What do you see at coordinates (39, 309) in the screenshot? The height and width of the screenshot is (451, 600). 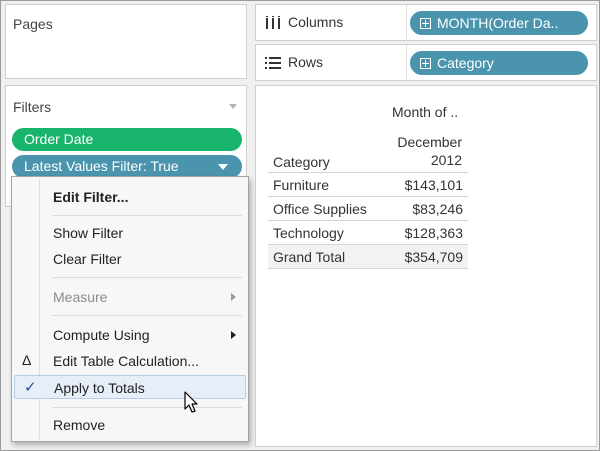 I see `menu-icon-gutter` at bounding box center [39, 309].